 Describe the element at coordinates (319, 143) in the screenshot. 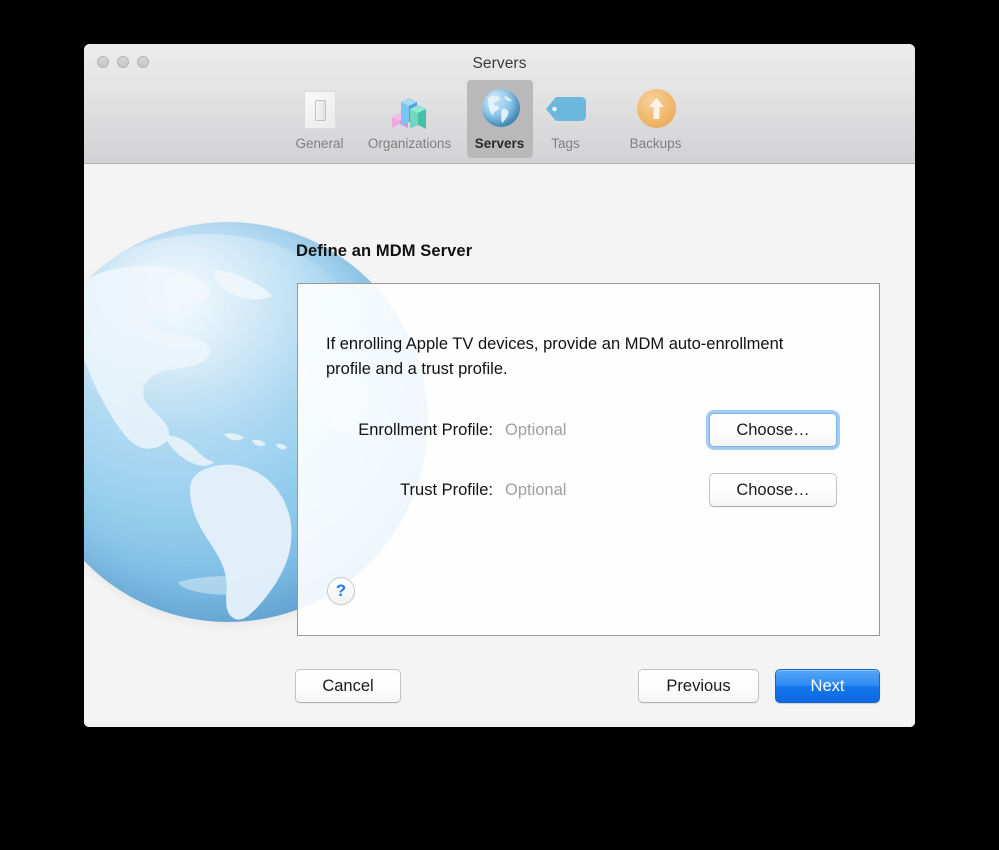

I see `toolbar-label-general: General` at that location.